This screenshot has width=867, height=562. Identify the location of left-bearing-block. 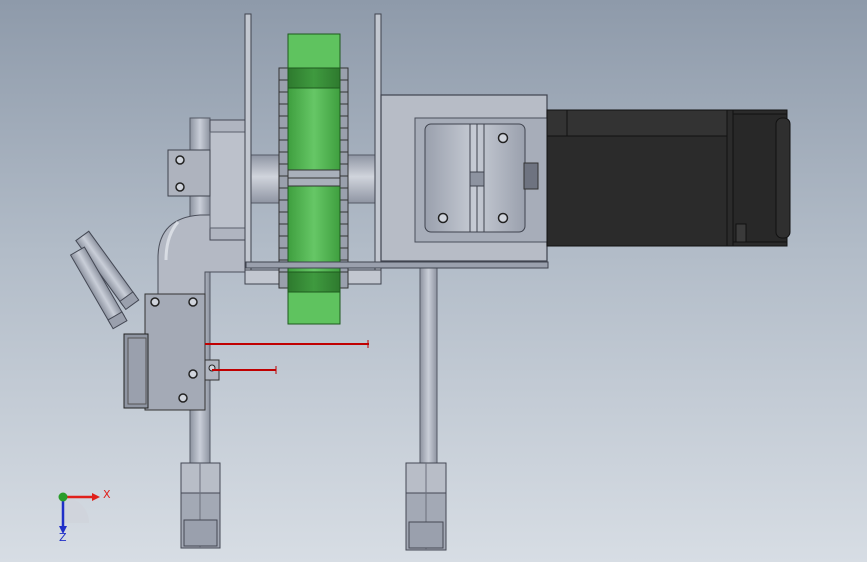
(229, 180).